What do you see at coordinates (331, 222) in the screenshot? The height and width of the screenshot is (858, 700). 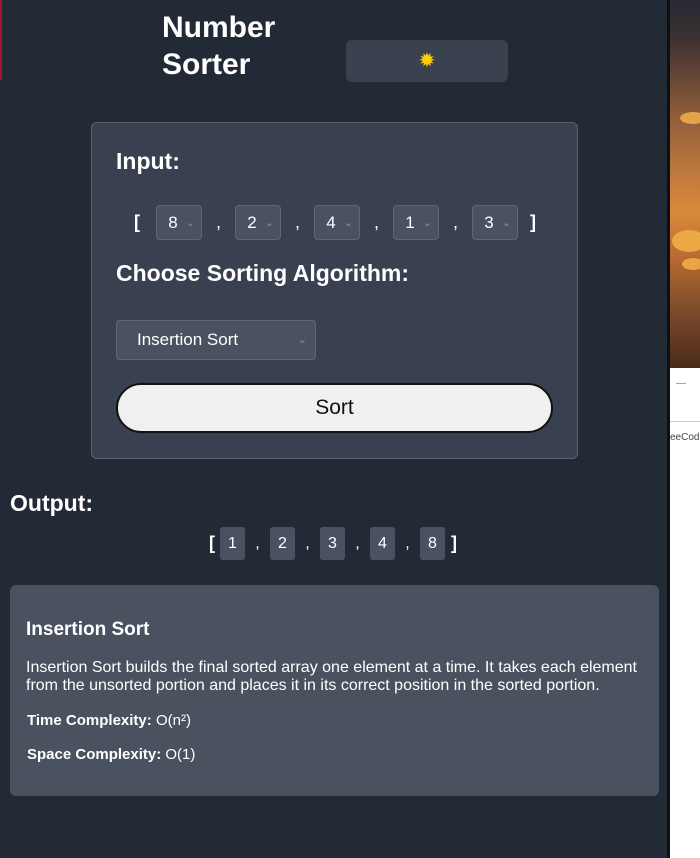 I see `input-value-3: 4` at bounding box center [331, 222].